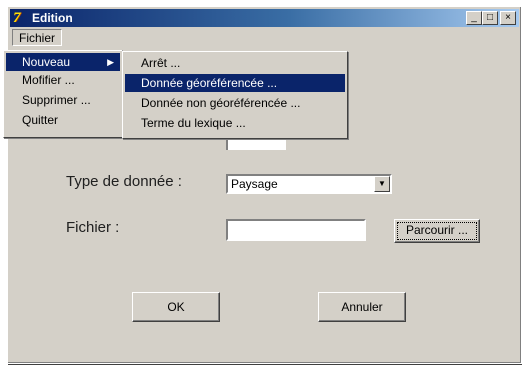  What do you see at coordinates (93, 227) in the screenshot?
I see `fichier-label: Fichier :` at bounding box center [93, 227].